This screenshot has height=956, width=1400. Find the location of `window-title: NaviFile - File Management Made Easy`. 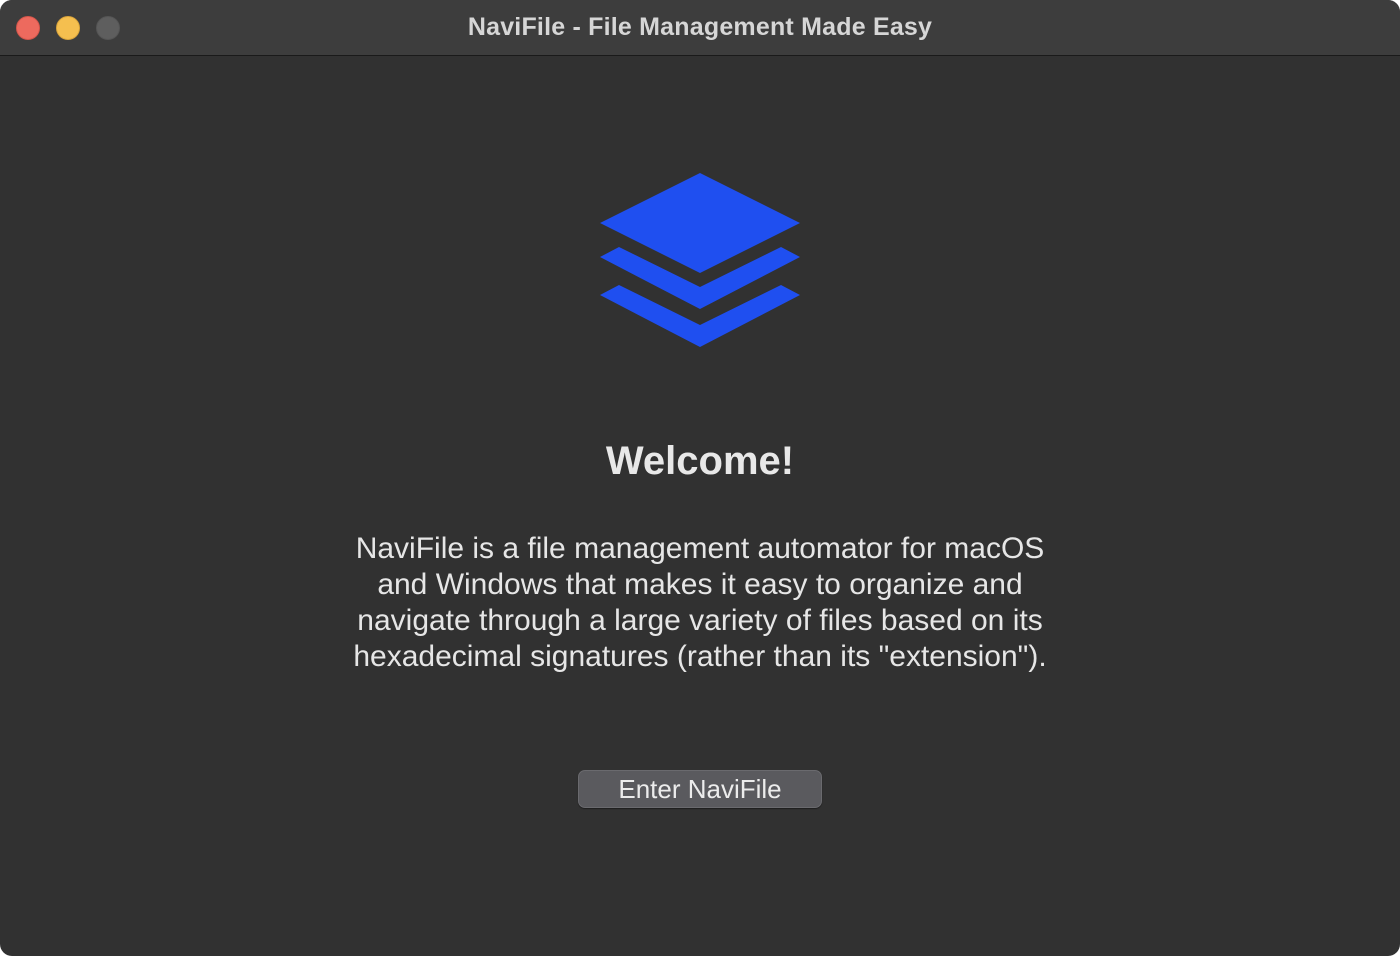

window-title: NaviFile - File Management Made Easy is located at coordinates (700, 27).